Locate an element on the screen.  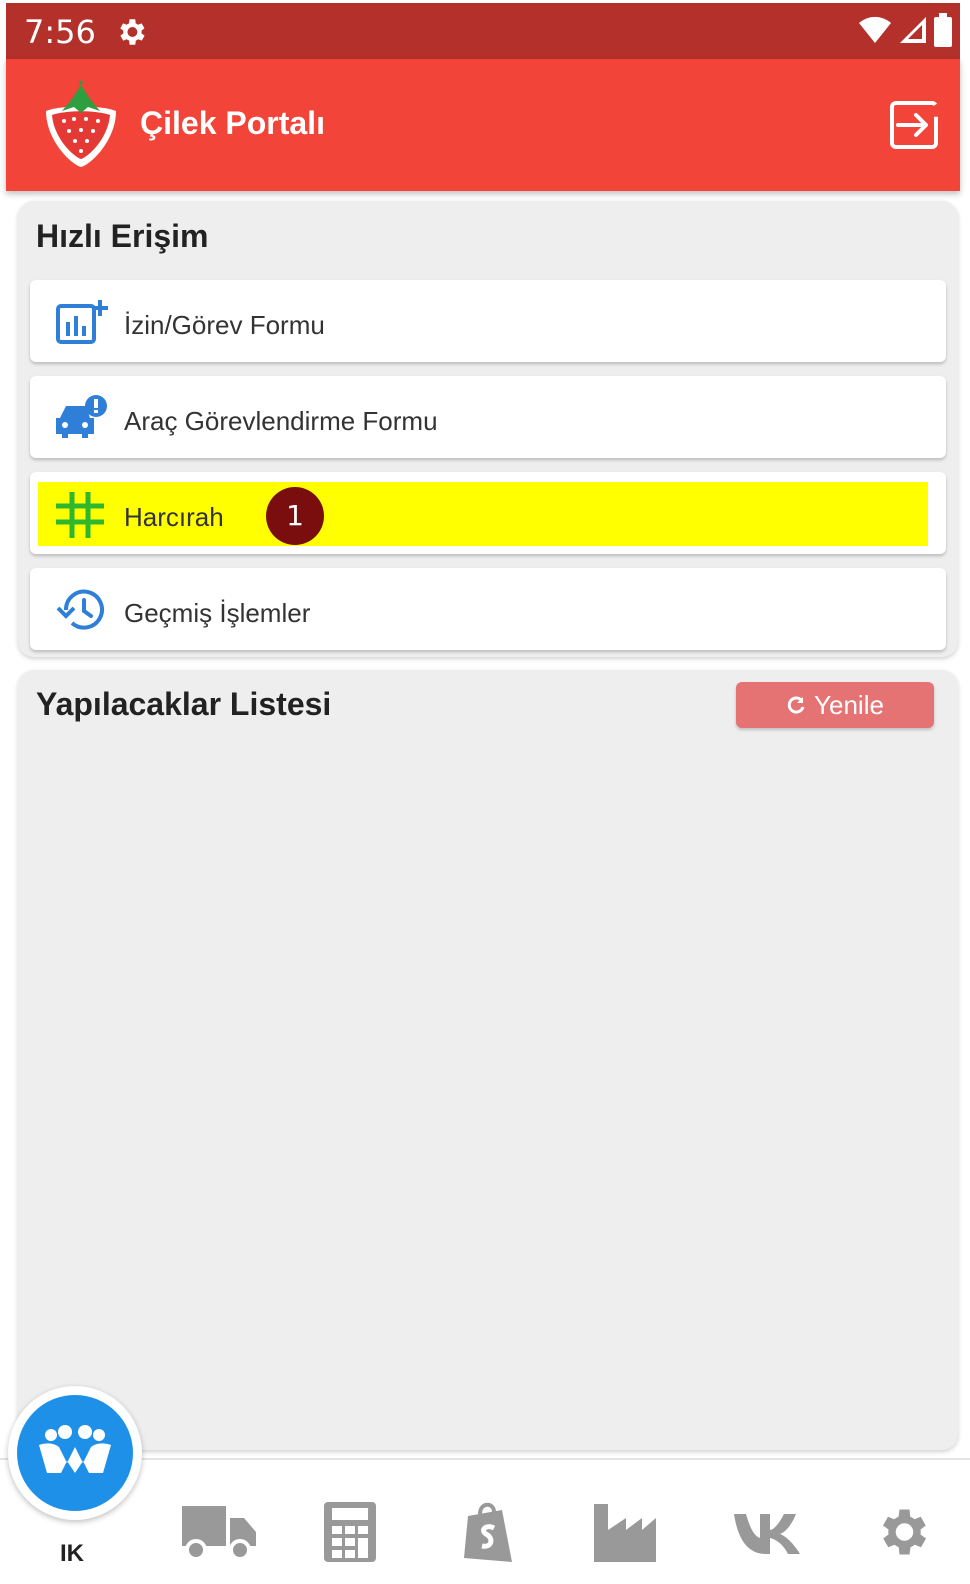
battery-icon is located at coordinates (943, 30).